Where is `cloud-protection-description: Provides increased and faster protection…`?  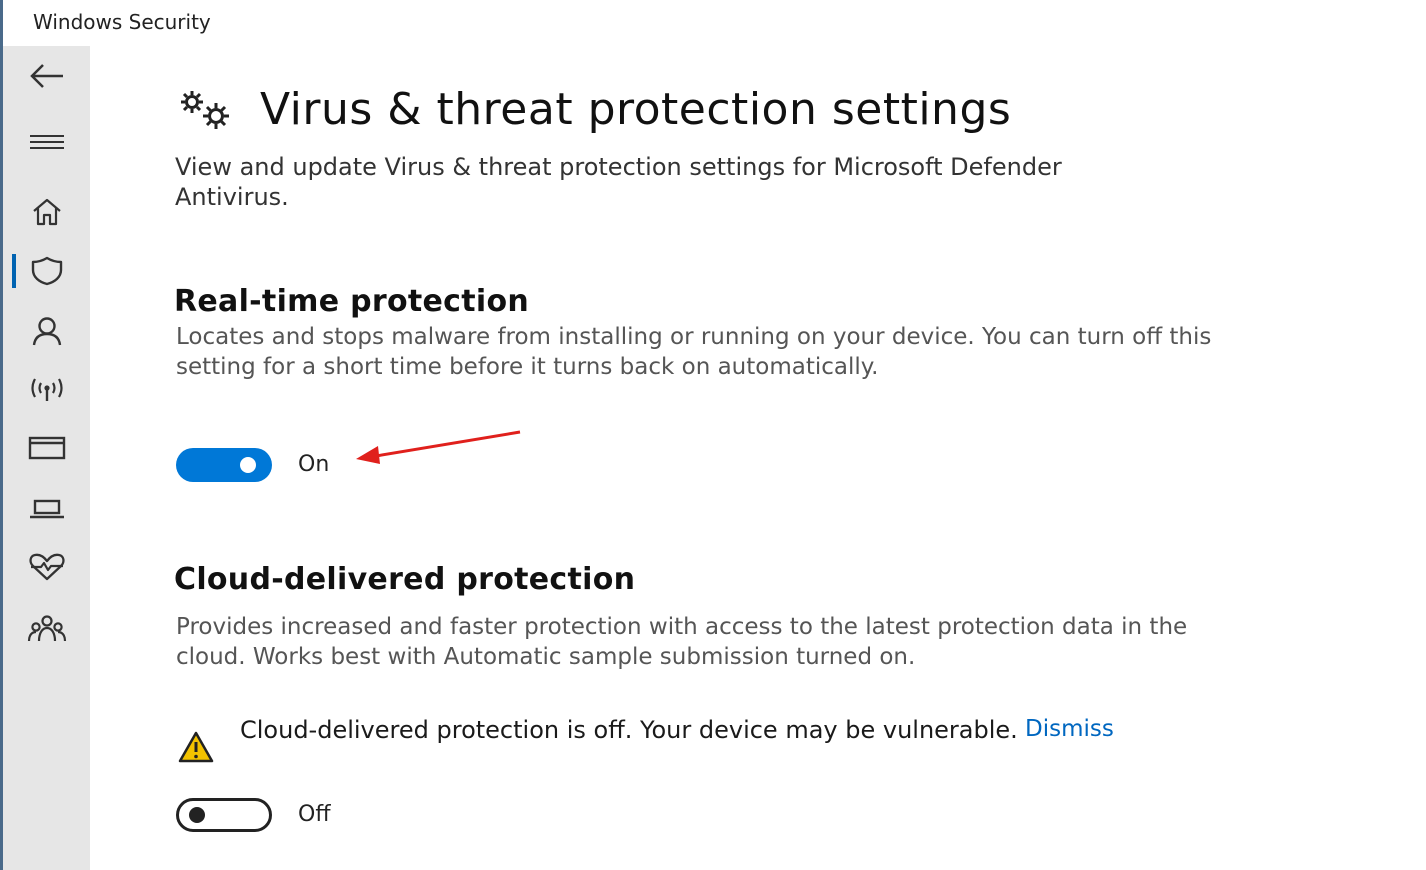 cloud-protection-description: Provides increased and faster protection… is located at coordinates (682, 642).